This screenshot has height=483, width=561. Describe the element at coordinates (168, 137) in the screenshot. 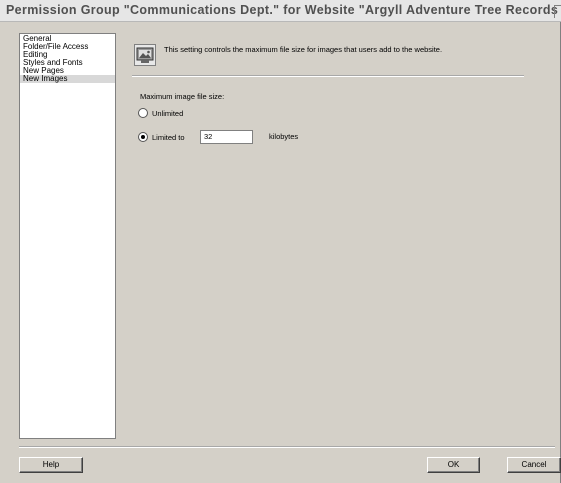

I see `limited-label: Limited to` at that location.